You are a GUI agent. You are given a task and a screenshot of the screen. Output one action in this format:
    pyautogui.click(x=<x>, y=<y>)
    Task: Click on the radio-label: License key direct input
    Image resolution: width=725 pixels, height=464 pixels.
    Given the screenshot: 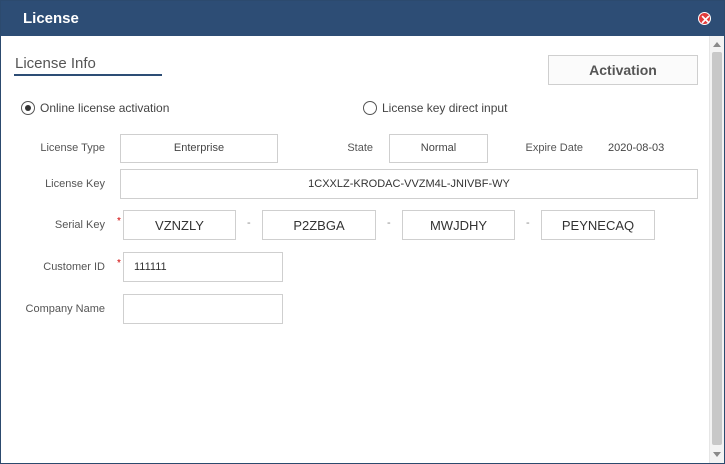 What is the action you would take?
    pyautogui.click(x=445, y=108)
    